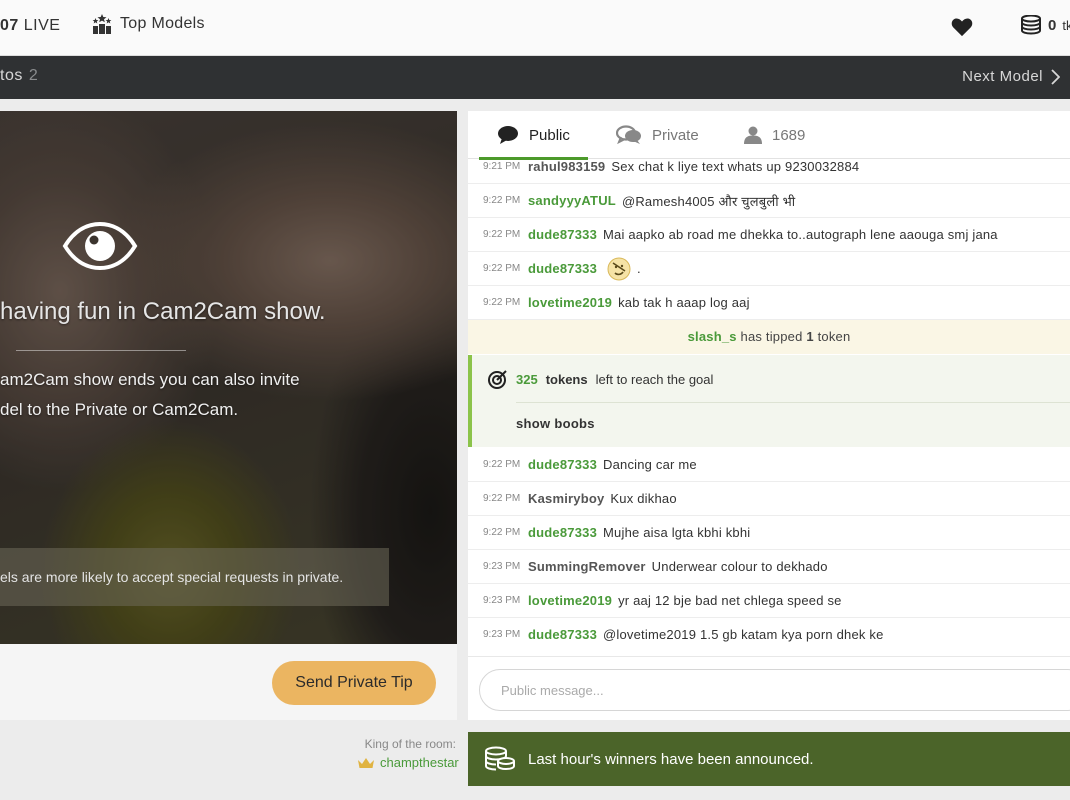 The image size is (1070, 800). What do you see at coordinates (769, 269) in the screenshot?
I see `chat-message: 9:22 PM dude87333 .` at bounding box center [769, 269].